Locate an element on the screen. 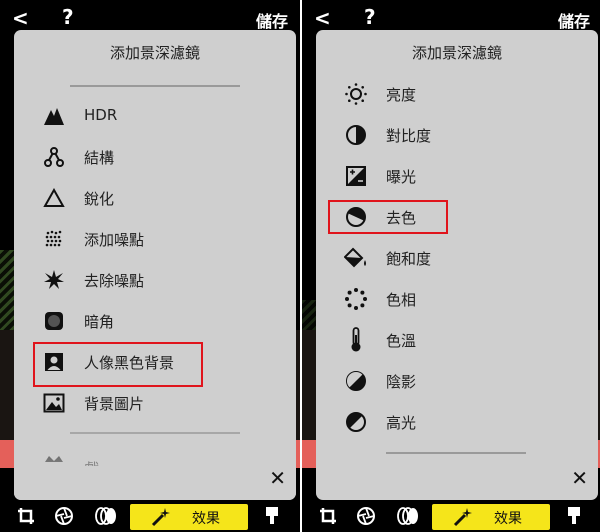 The width and height of the screenshot is (600, 532). filter-item-add-noise: 添加噪點 is located at coordinates (155, 239).